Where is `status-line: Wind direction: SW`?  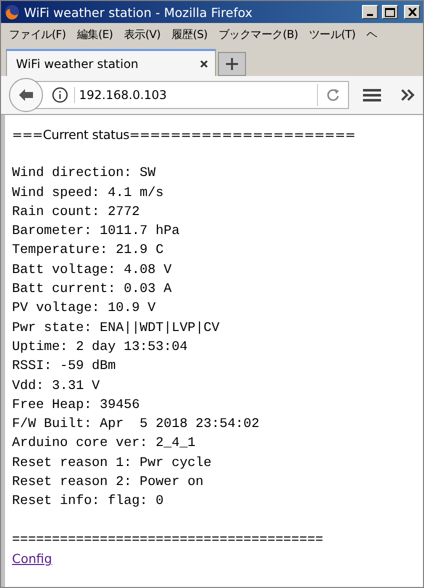 status-line: Wind direction: SW is located at coordinates (84, 173).